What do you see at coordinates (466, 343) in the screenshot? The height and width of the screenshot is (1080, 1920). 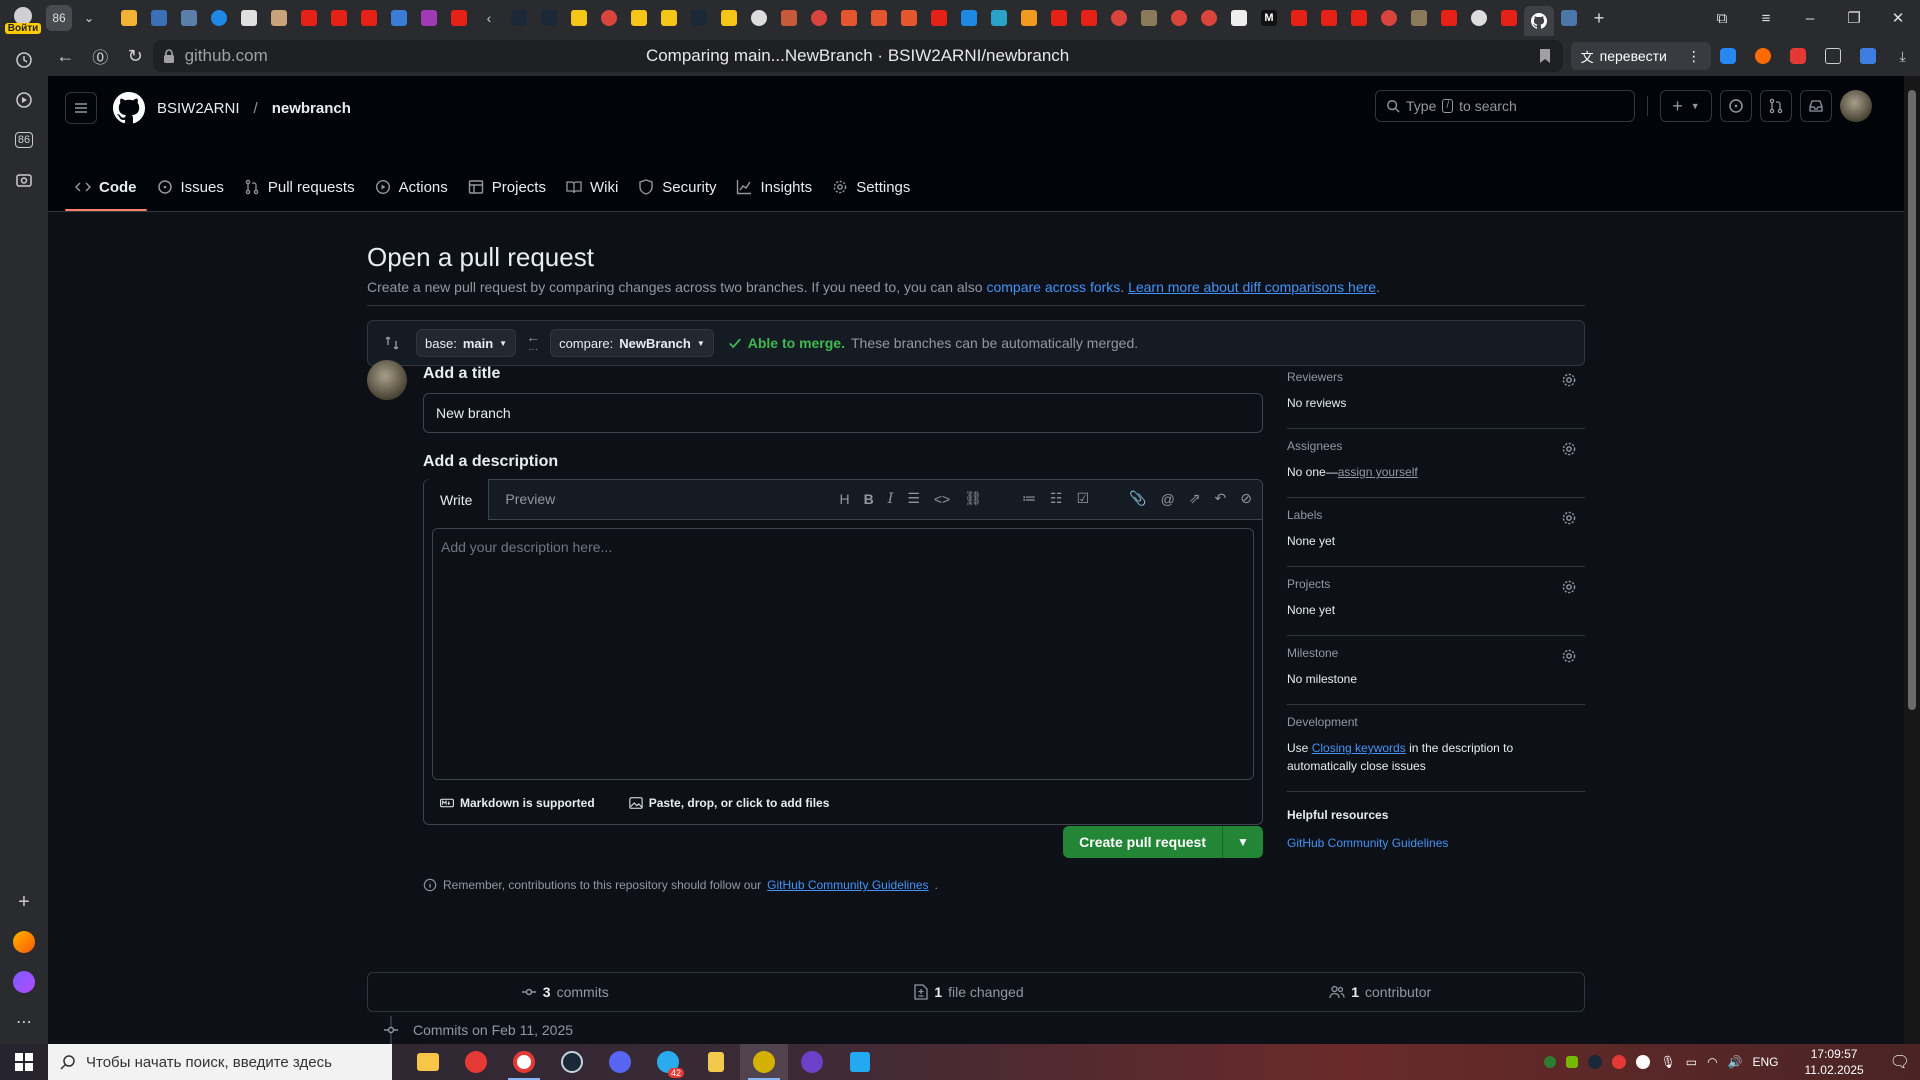 I see `base-branch-select: base: main ▼` at bounding box center [466, 343].